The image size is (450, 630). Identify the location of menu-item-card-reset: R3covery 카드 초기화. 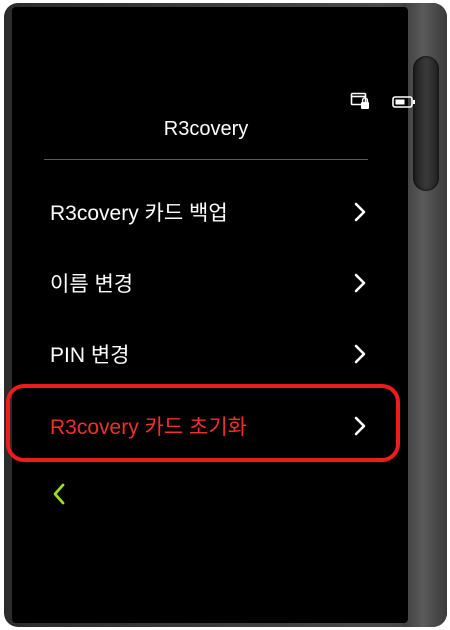
(202, 426).